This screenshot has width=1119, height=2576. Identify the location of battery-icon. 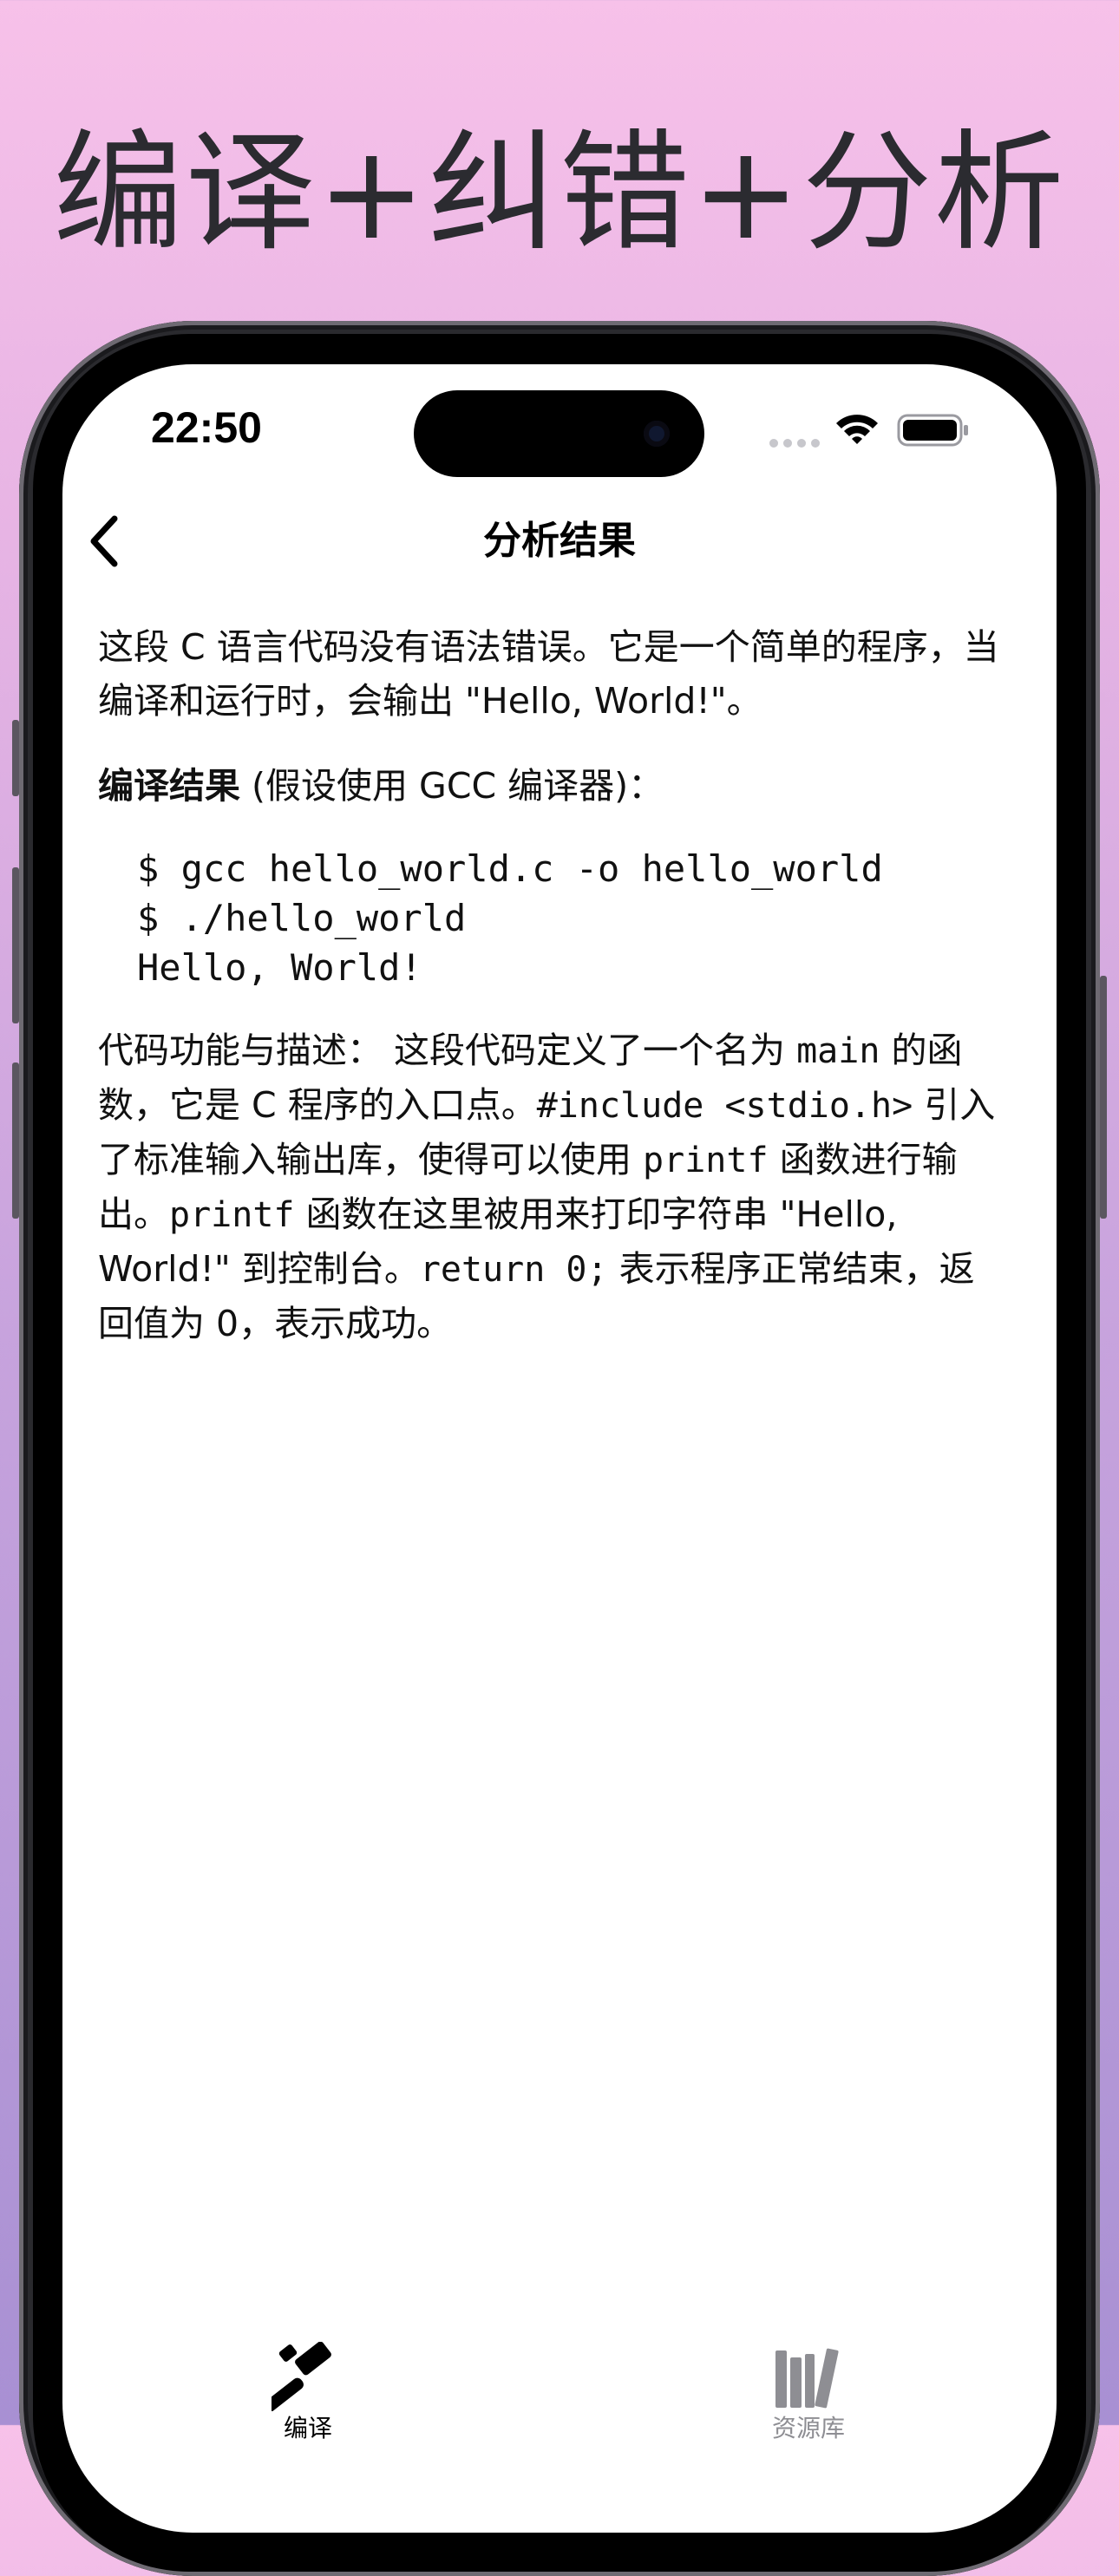
(932, 430).